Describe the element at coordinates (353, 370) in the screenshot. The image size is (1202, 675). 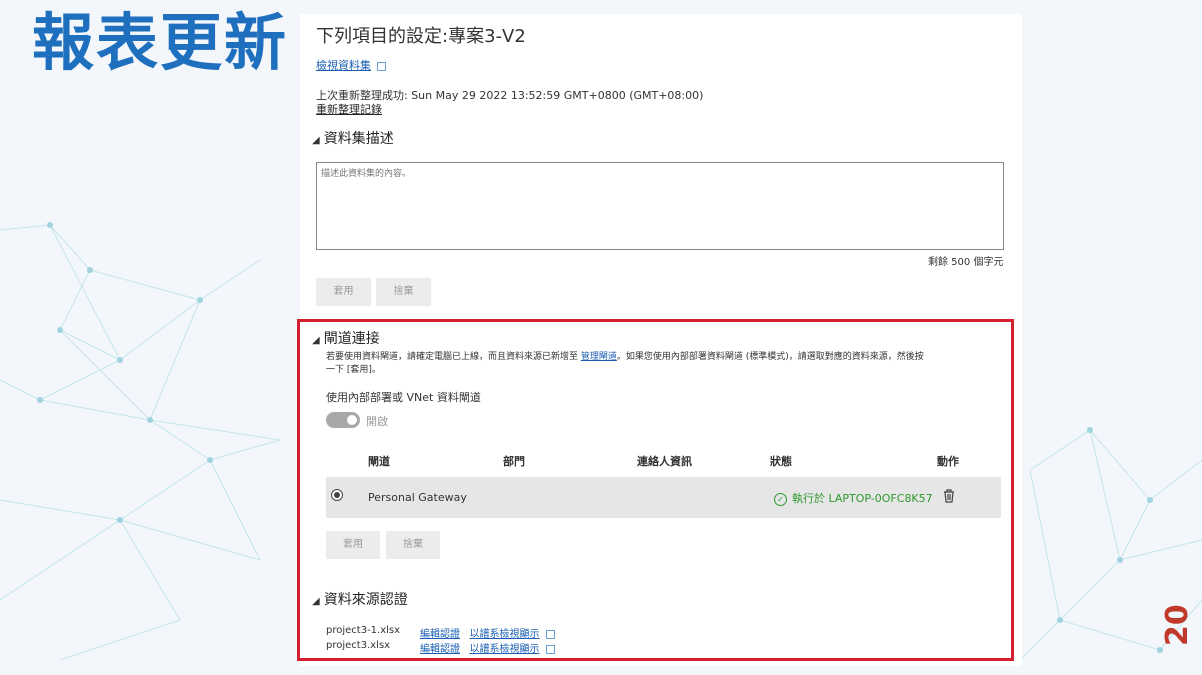
I see `gateway-info-line2: 一下 [套用]。` at that location.